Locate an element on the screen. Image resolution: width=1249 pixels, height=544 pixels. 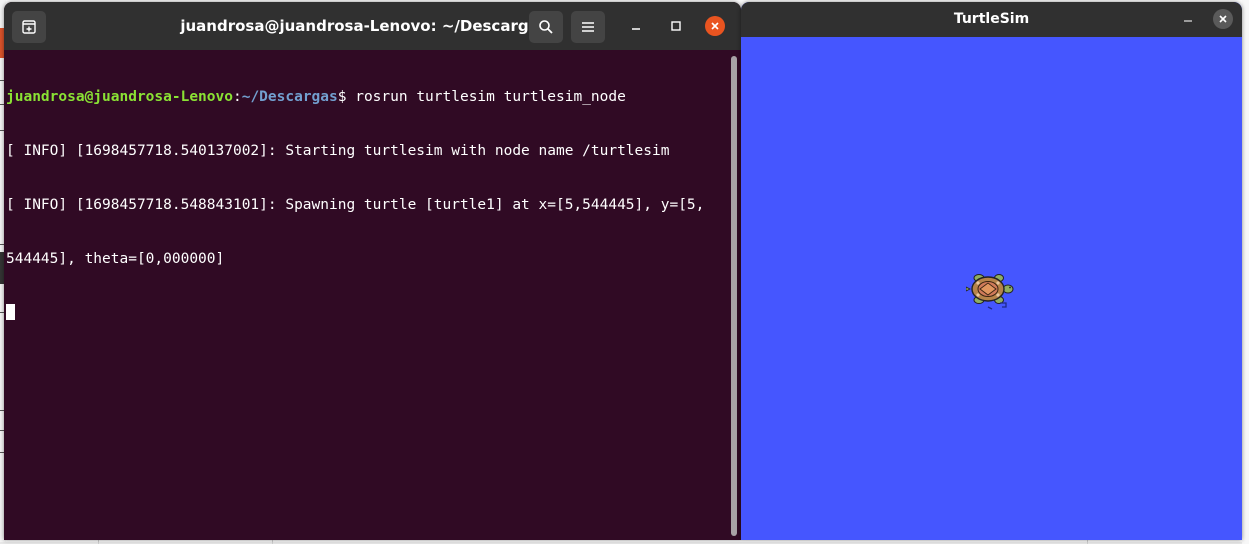
background-window-edge is located at coordinates (1245, 272).